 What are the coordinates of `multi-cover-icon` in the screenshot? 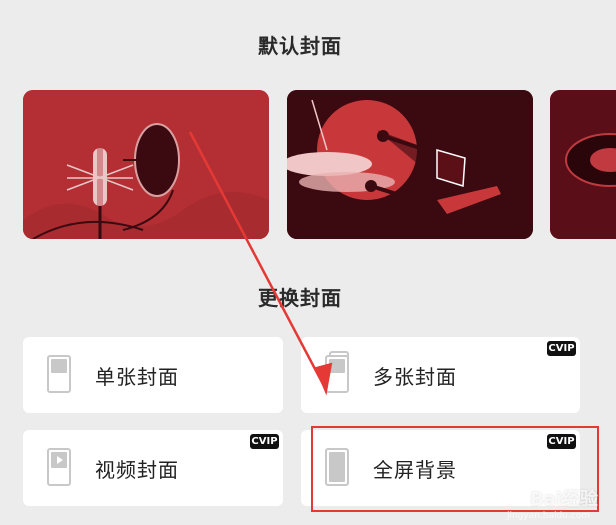 It's located at (337, 372).